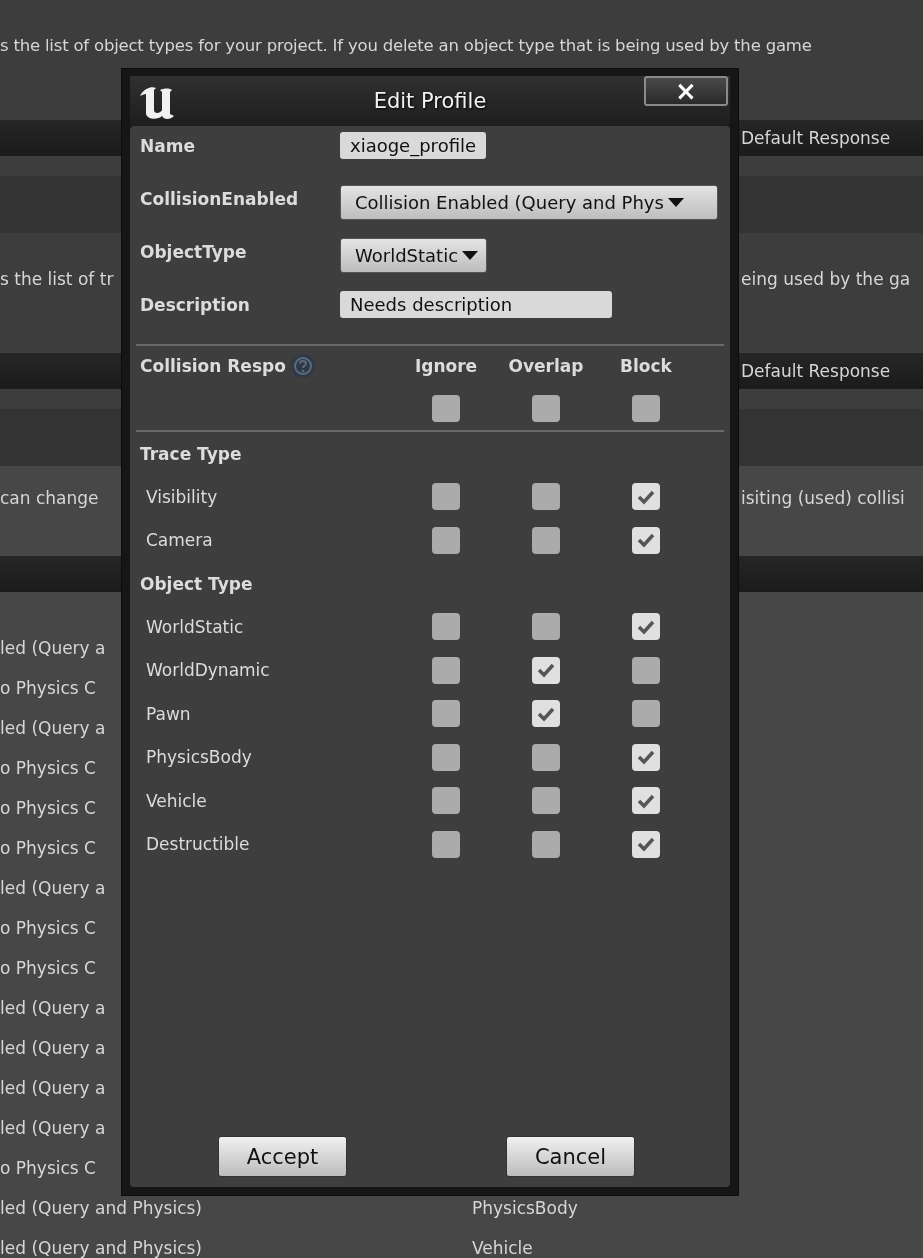  Describe the element at coordinates (529, 202) in the screenshot. I see `dropdown: Collision Enabled (Query and Phys` at that location.